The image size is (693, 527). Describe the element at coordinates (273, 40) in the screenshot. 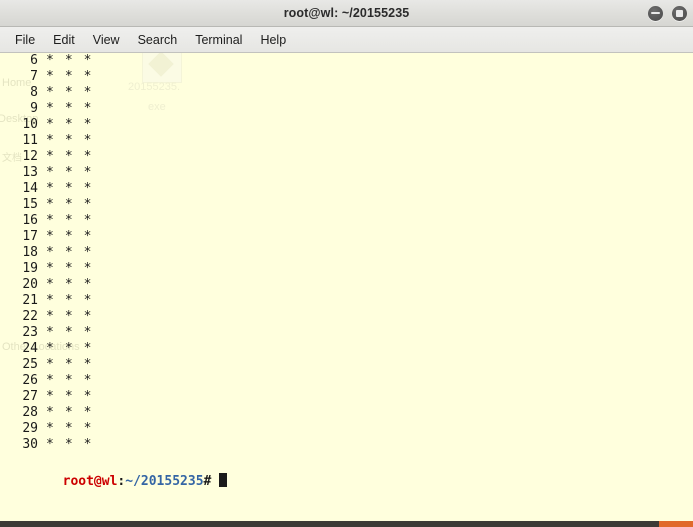

I see `menu-item-help: Help` at that location.